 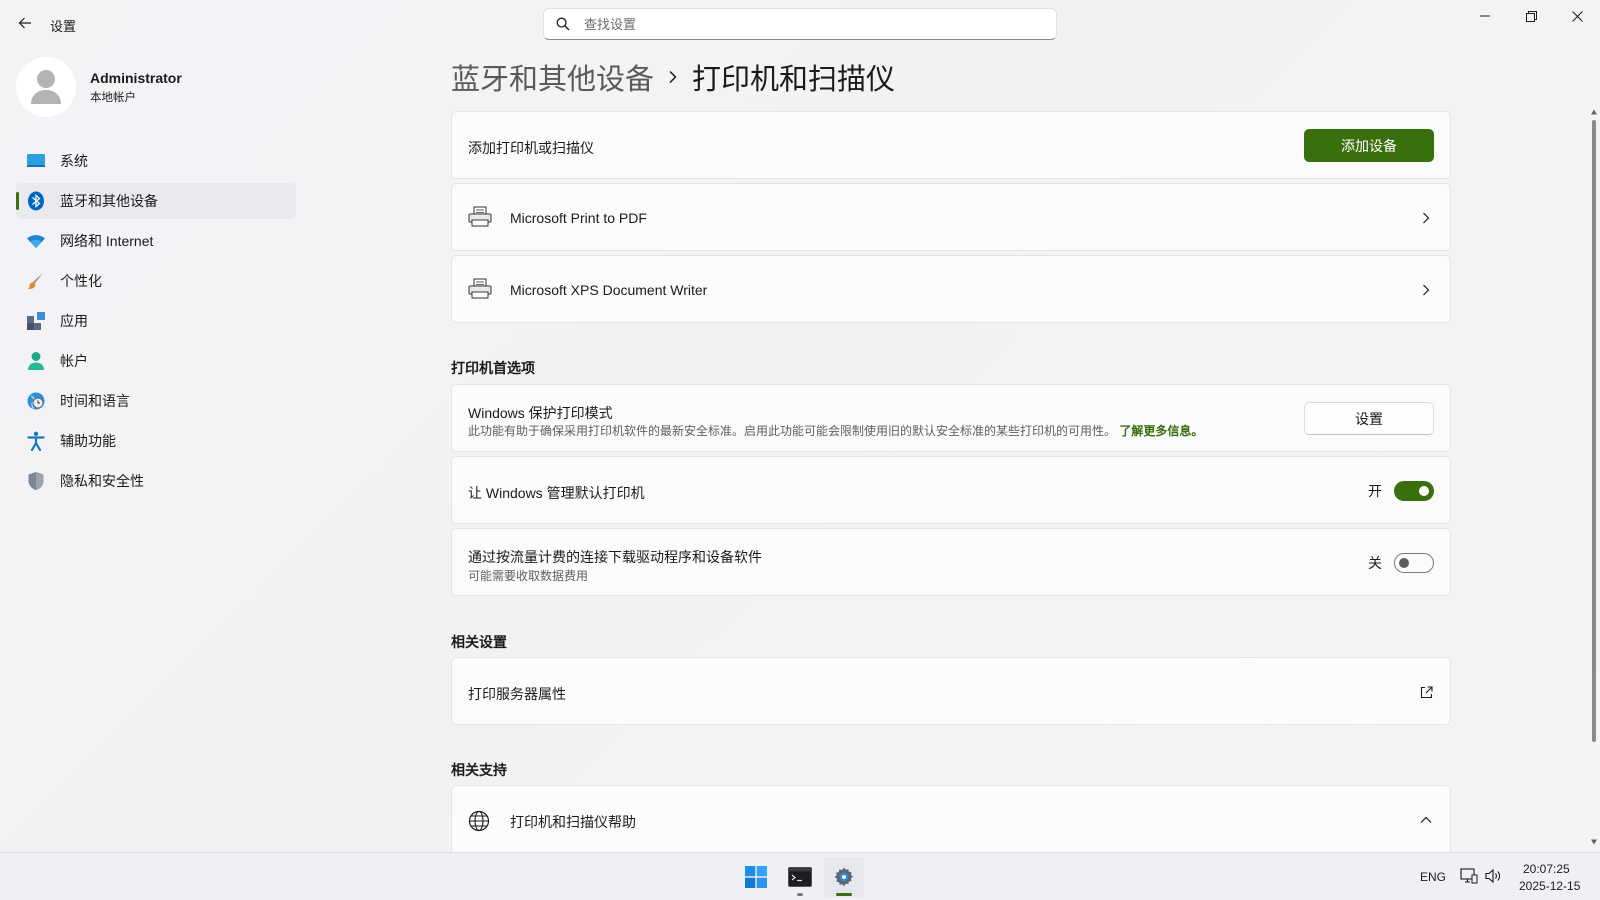 What do you see at coordinates (493, 368) in the screenshot?
I see `section-heading-printer-preferences: 打印机首选项` at bounding box center [493, 368].